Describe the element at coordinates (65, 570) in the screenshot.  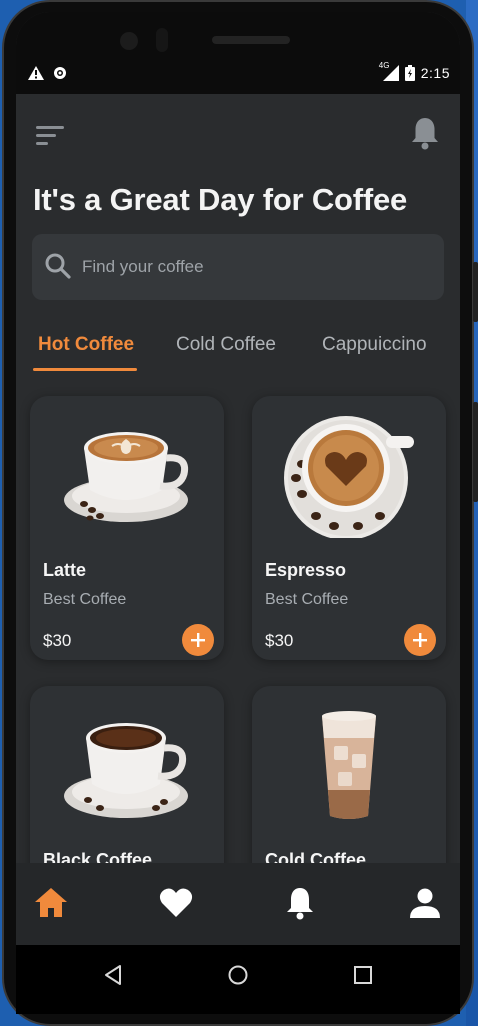
I see `product-name: Latte` at that location.